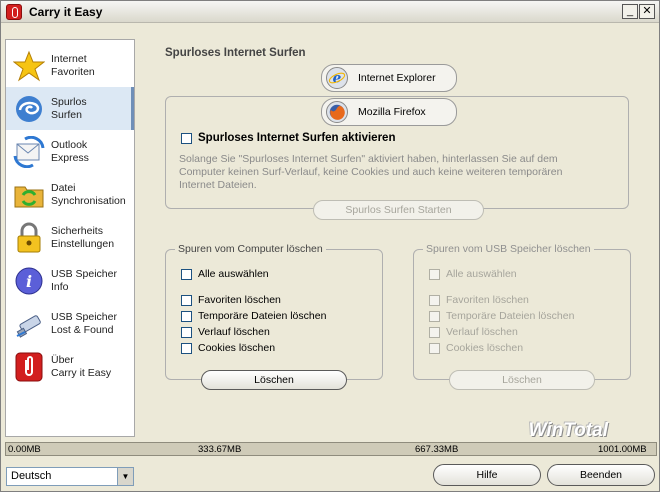 This screenshot has width=660, height=492. Describe the element at coordinates (622, 449) in the screenshot. I see `memory-label-max: 1001.00MB` at that location.